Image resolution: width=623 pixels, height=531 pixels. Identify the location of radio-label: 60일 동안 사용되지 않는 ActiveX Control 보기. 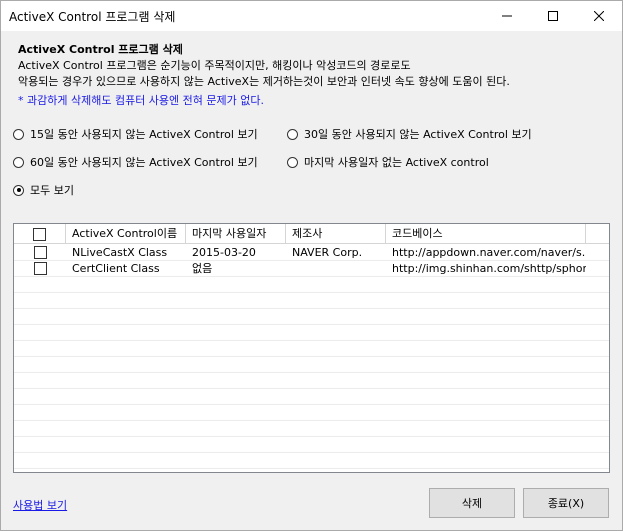
(144, 162).